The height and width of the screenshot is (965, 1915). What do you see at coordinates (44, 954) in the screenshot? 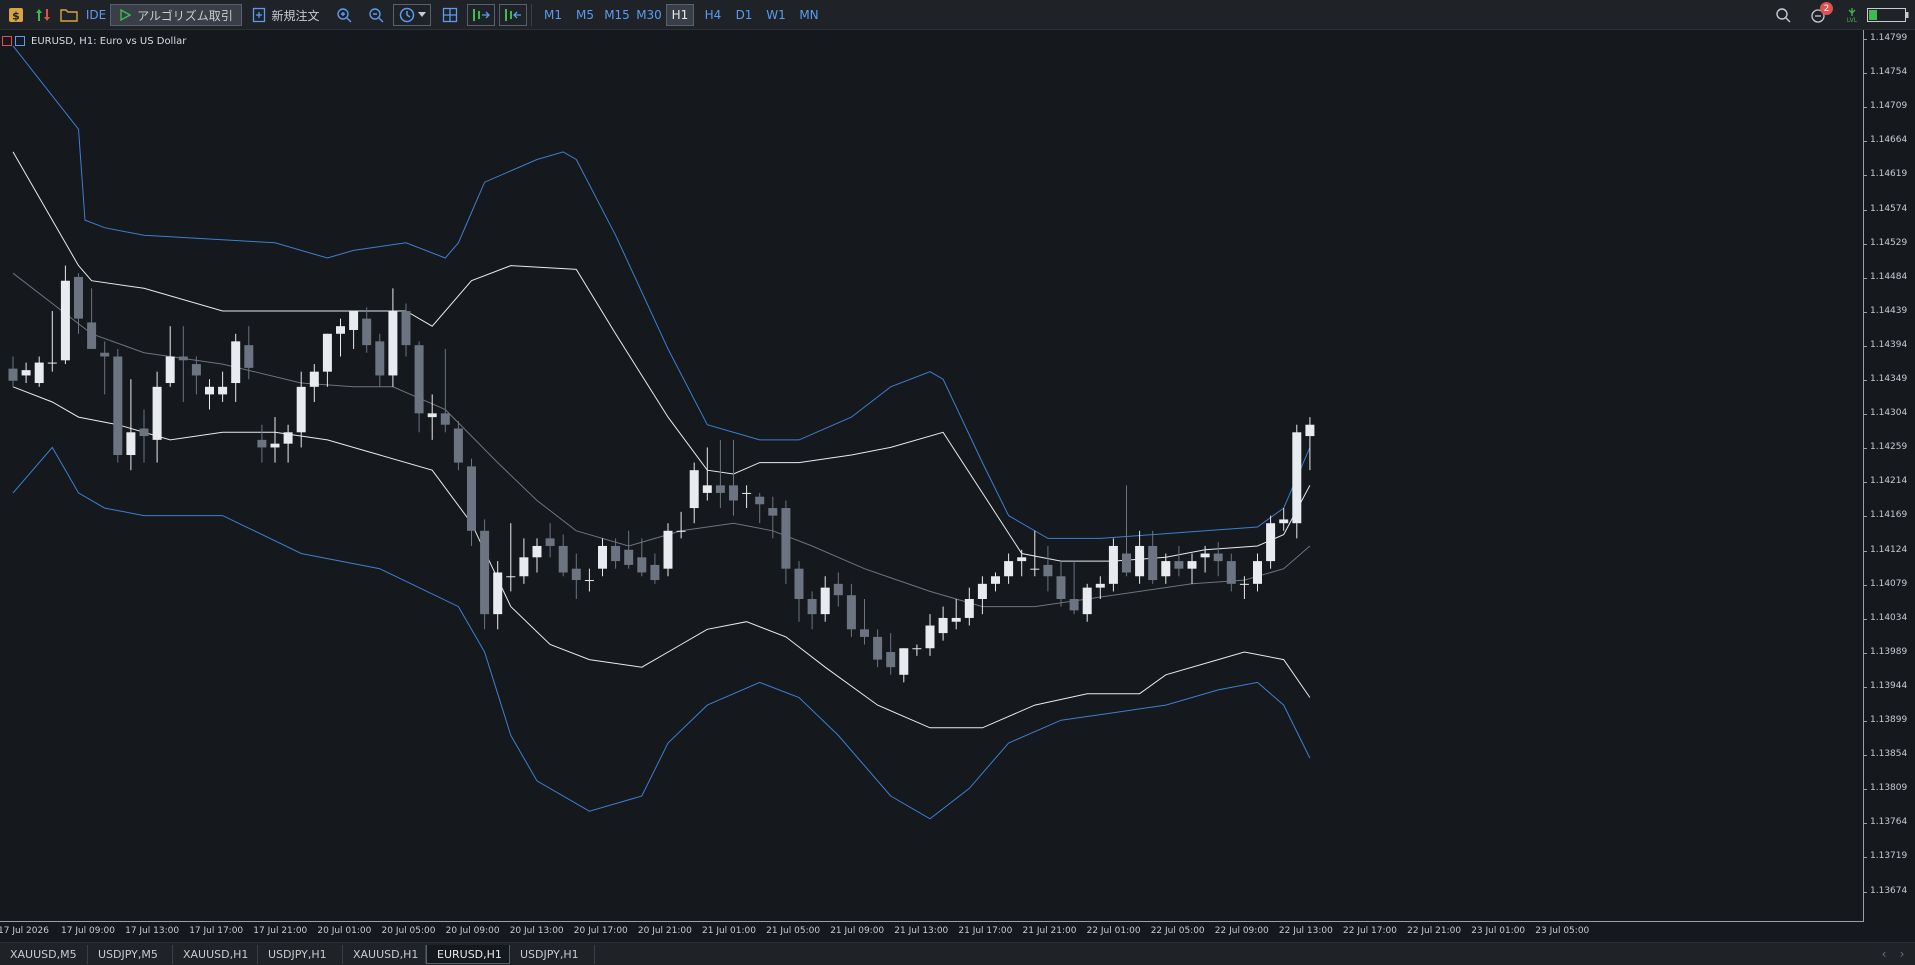
I see `chart-tab: XAUUSD,M5` at bounding box center [44, 954].